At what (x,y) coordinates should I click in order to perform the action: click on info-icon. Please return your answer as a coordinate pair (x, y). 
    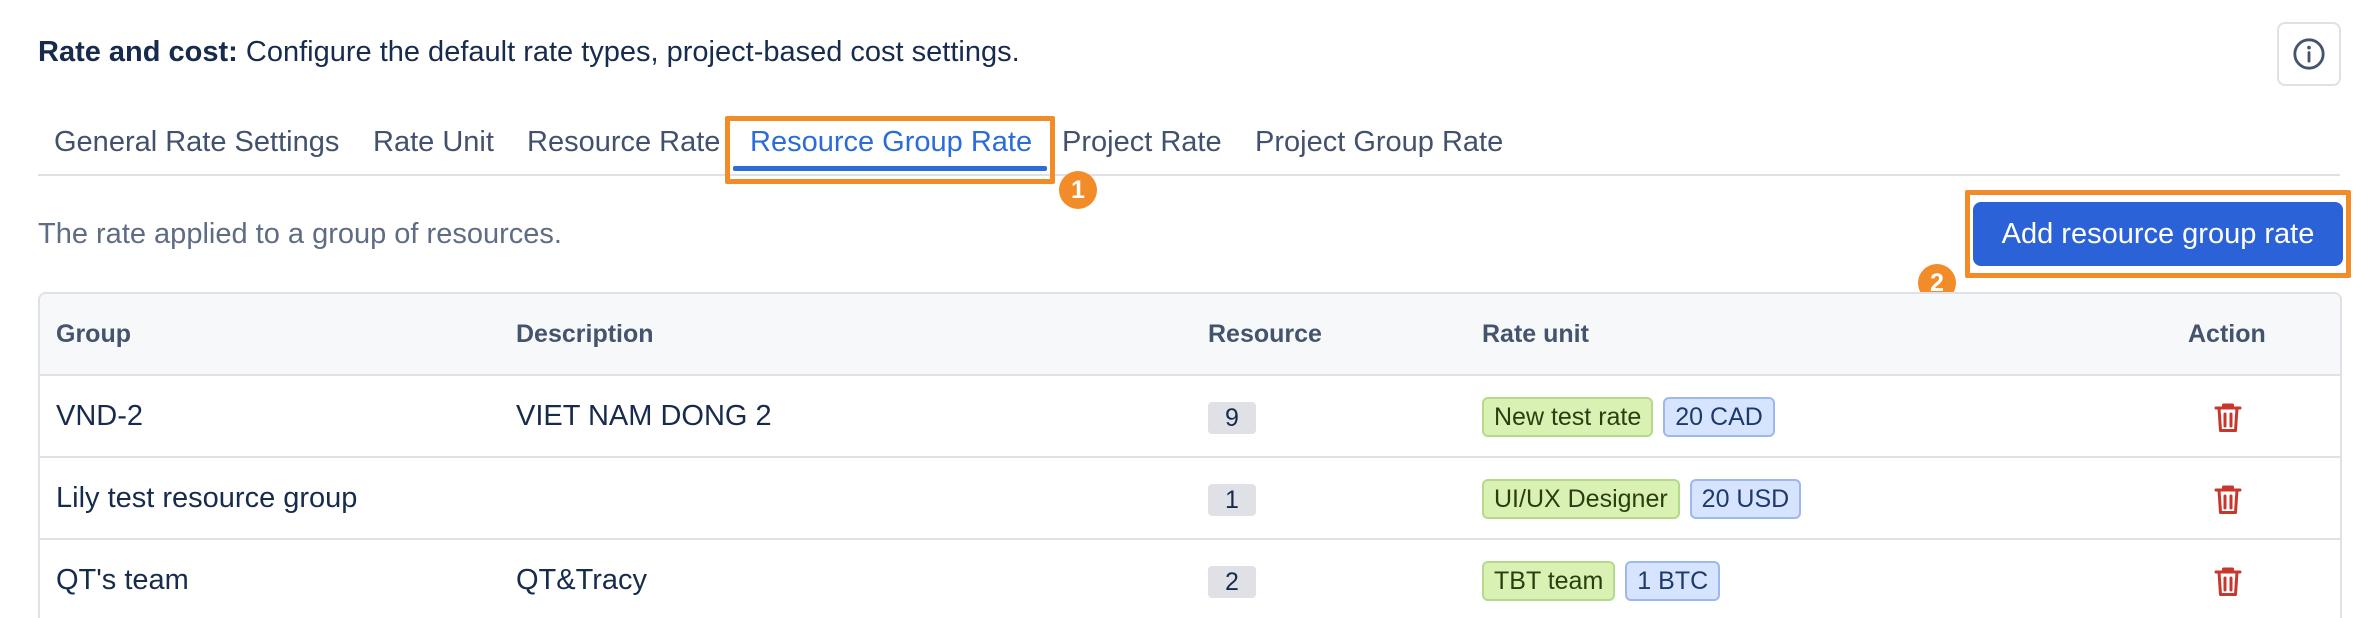
    Looking at the image, I should click on (2309, 54).